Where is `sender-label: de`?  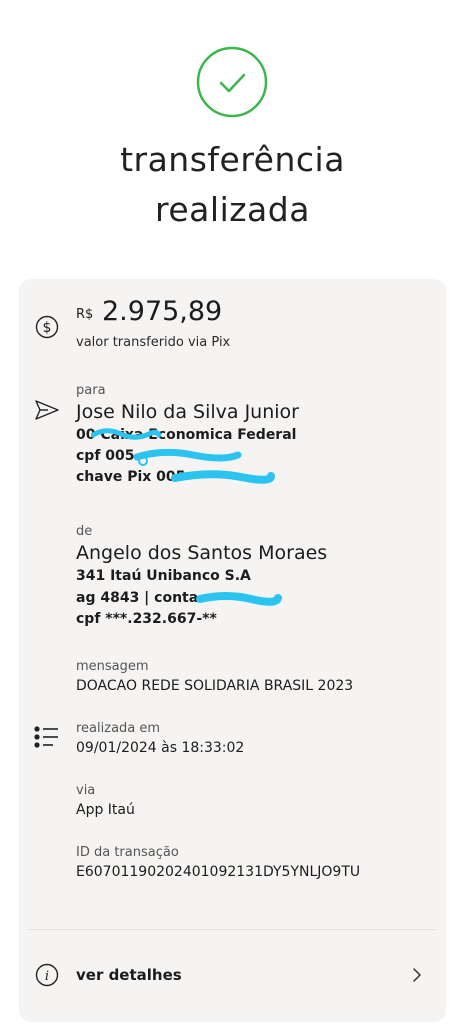
sender-label: de is located at coordinates (84, 531).